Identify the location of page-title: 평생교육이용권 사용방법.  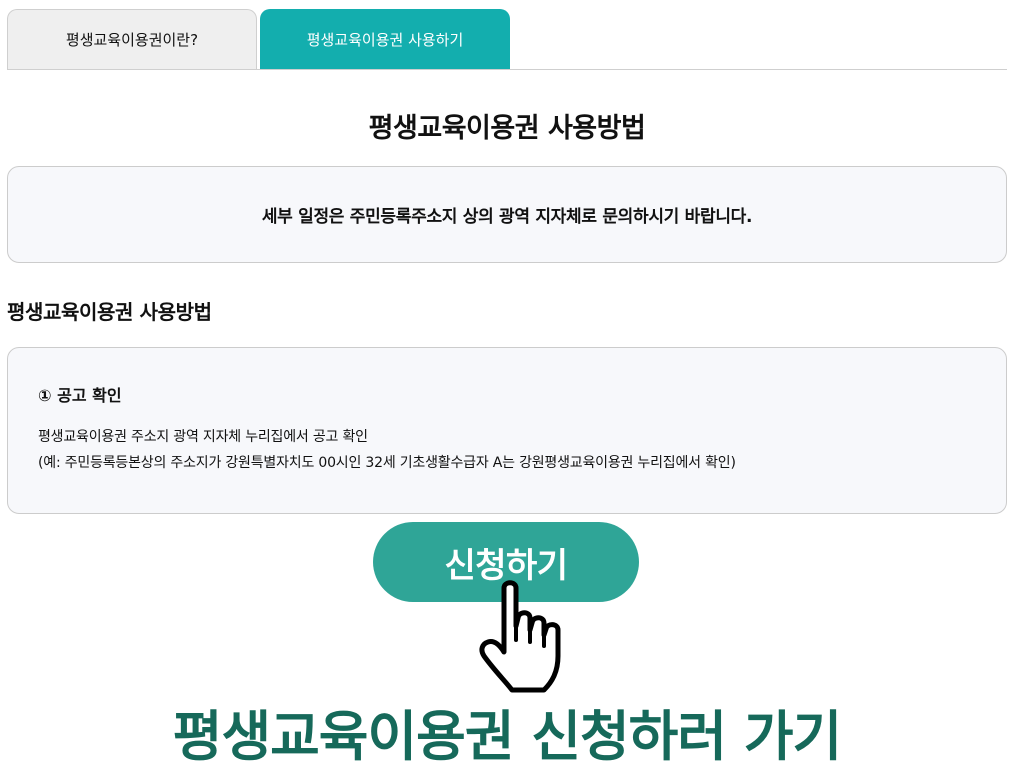
(507, 128).